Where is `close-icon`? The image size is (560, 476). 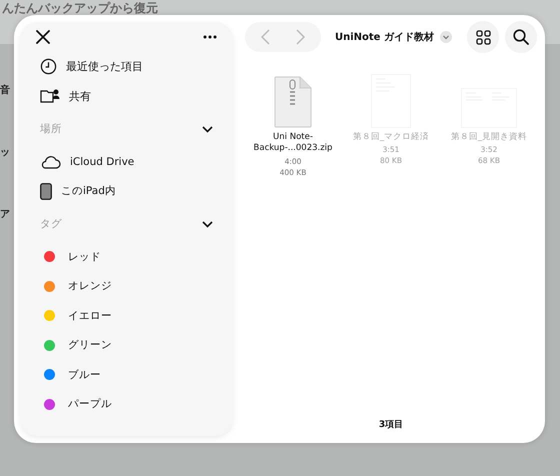 close-icon is located at coordinates (43, 37).